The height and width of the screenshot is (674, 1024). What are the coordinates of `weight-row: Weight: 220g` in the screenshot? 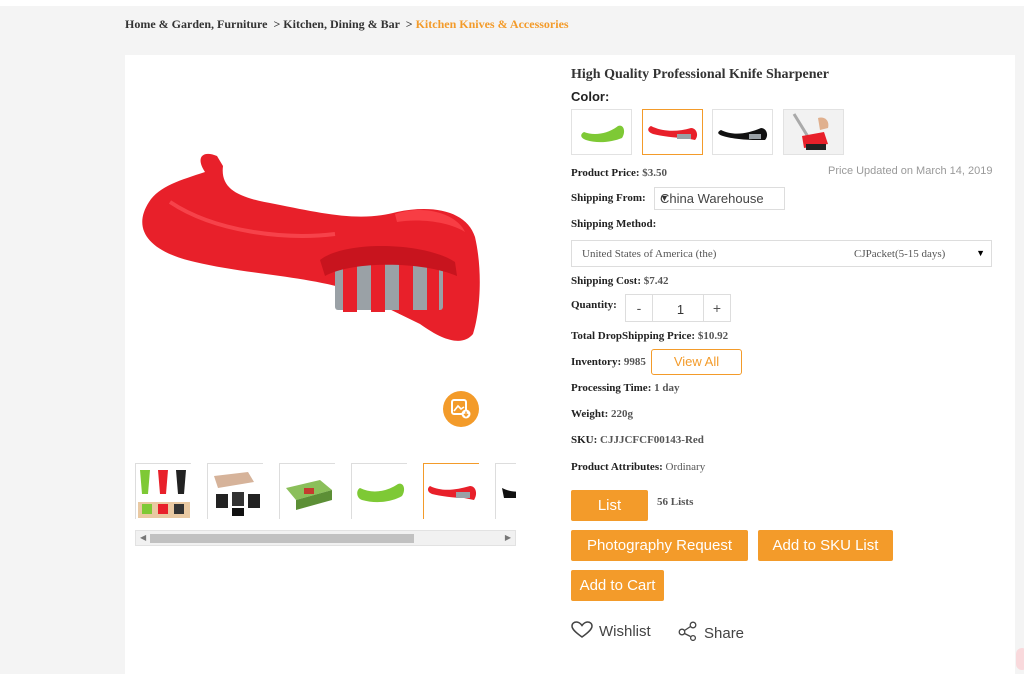 It's located at (602, 414).